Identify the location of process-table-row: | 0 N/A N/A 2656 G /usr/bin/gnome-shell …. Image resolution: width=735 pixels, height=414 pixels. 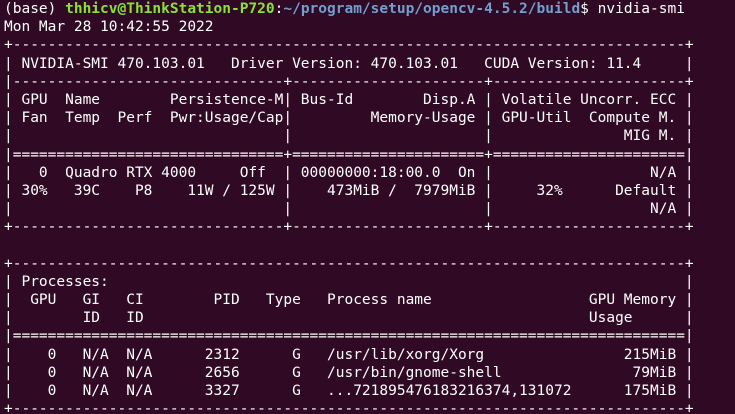
(349, 372).